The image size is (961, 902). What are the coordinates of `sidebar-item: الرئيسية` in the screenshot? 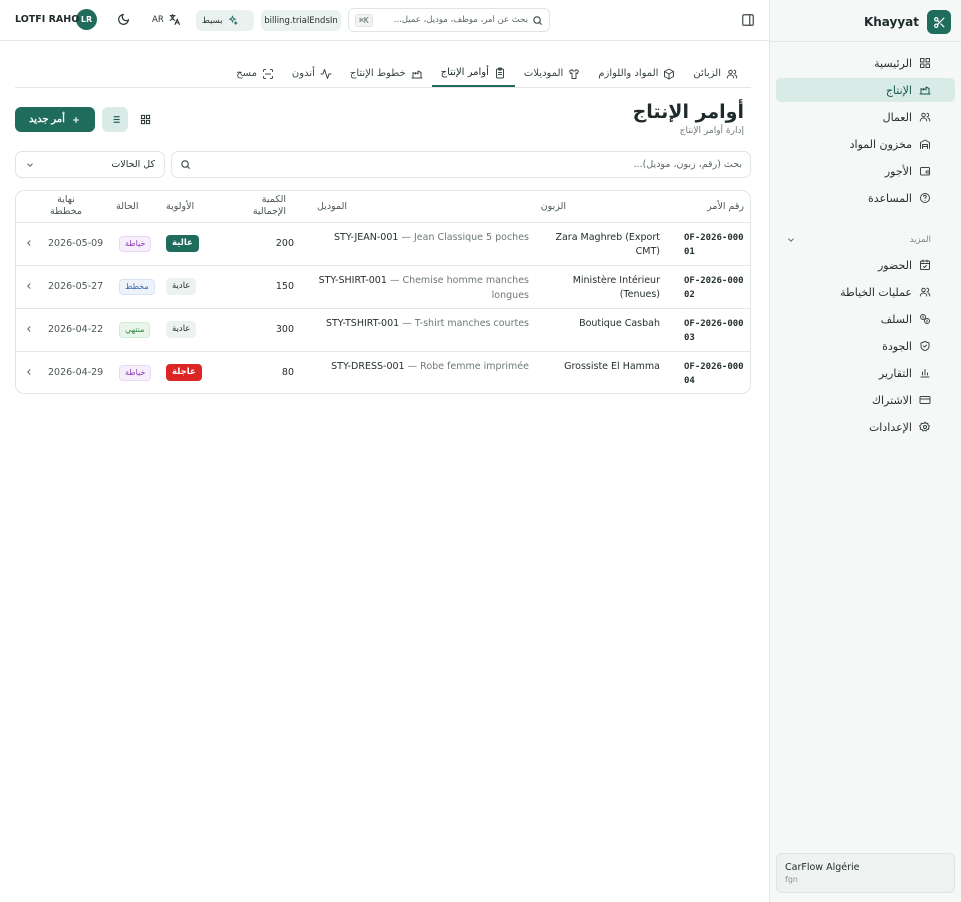 It's located at (865, 63).